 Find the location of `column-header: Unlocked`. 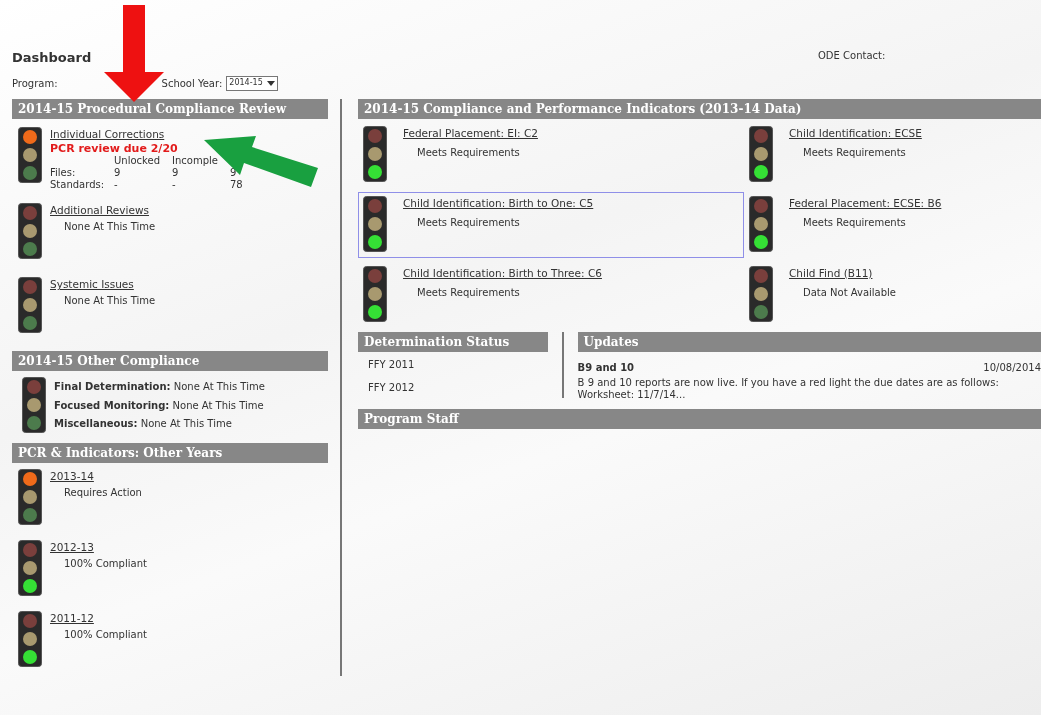

column-header: Unlocked is located at coordinates (143, 161).